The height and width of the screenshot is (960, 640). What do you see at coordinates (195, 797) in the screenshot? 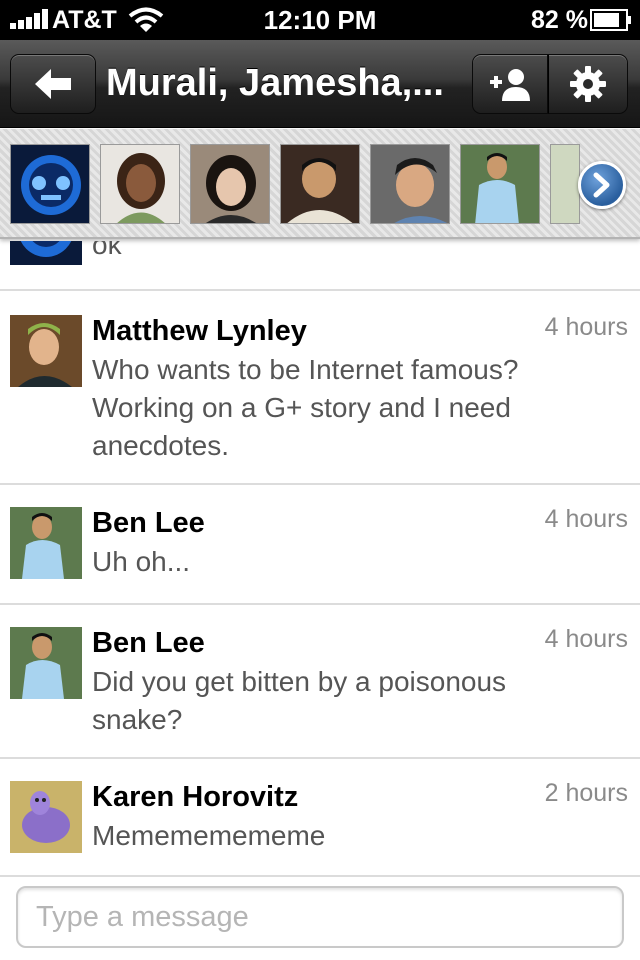
I see `sender-name: Karen Horovitz` at bounding box center [195, 797].